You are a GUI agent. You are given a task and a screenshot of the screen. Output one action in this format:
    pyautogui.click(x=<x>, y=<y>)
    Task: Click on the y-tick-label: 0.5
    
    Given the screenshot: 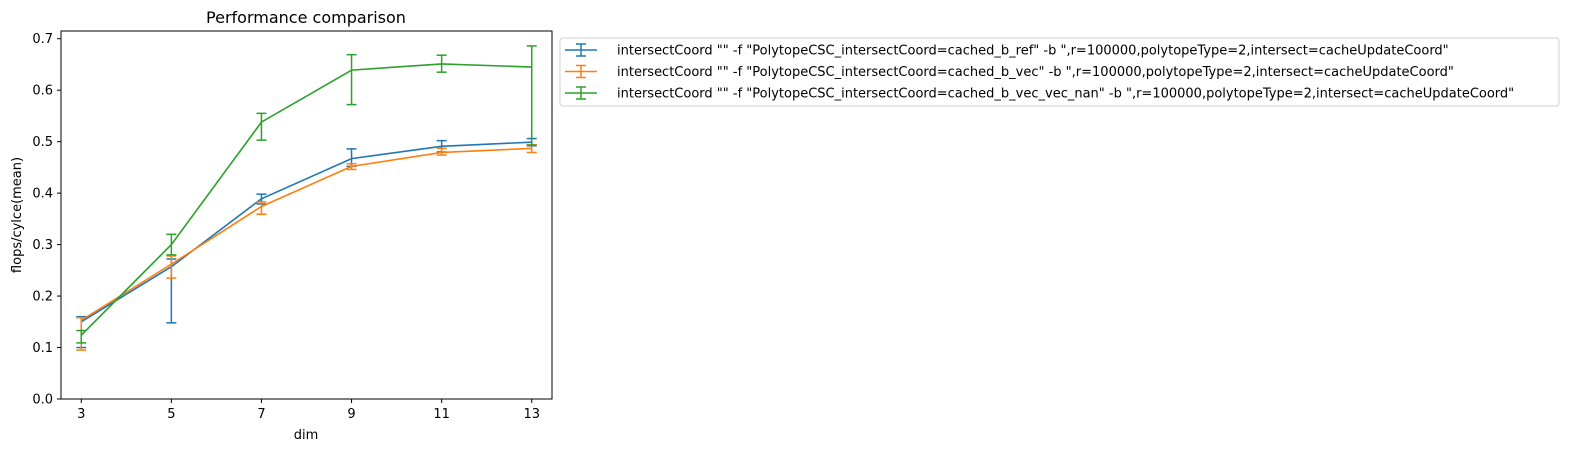 What is the action you would take?
    pyautogui.click(x=42, y=142)
    